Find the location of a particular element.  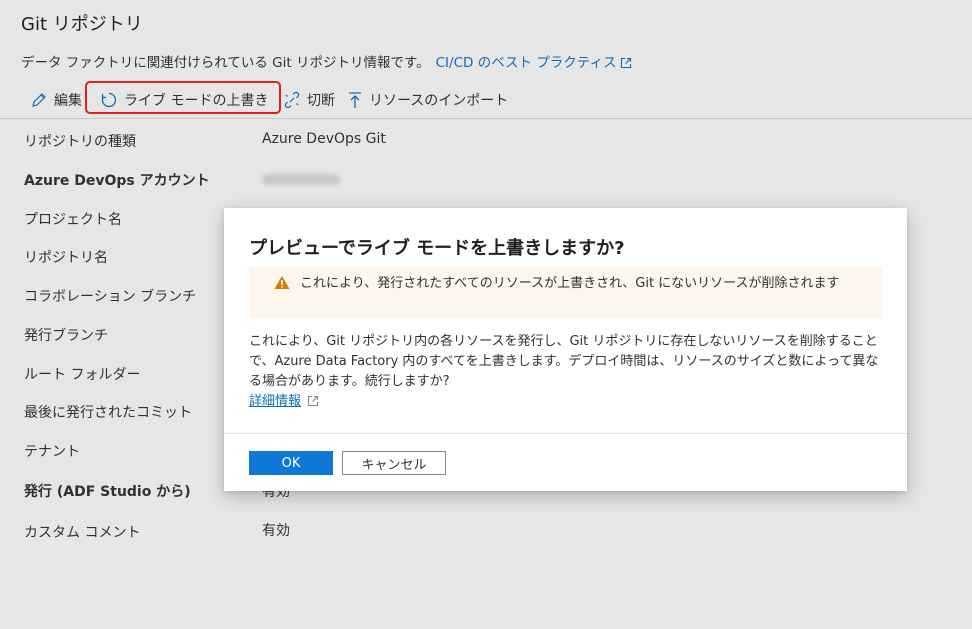

property-value-repo-type: Azure DevOps Git is located at coordinates (324, 139).